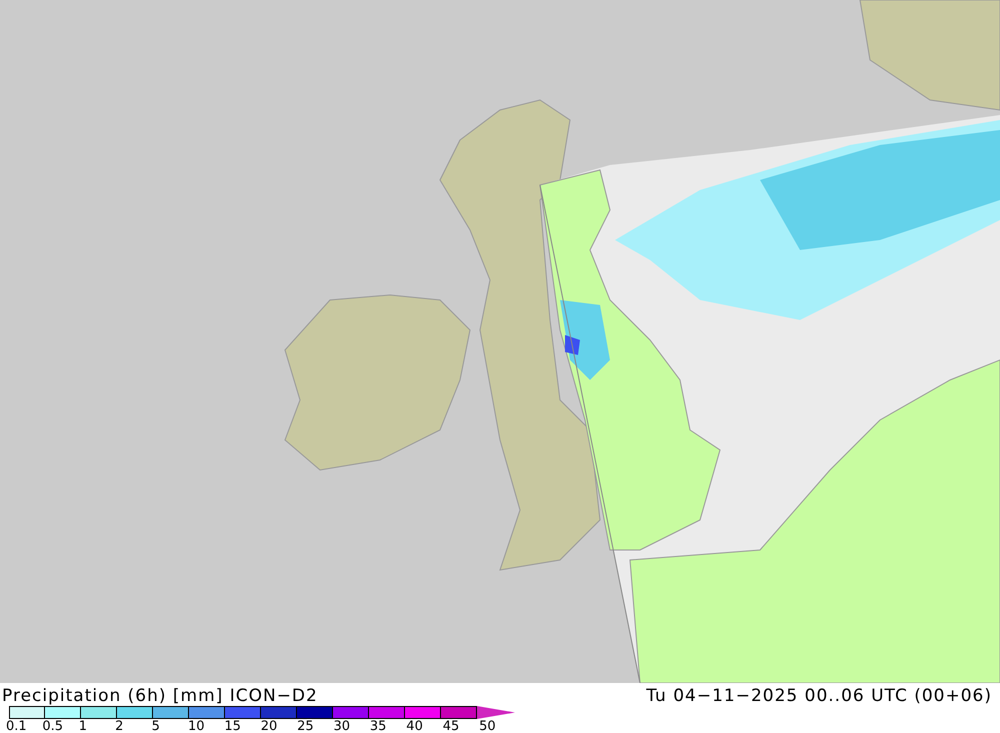 This screenshot has width=1000, height=733. What do you see at coordinates (233, 726) in the screenshot?
I see `scale-label: 15` at bounding box center [233, 726].